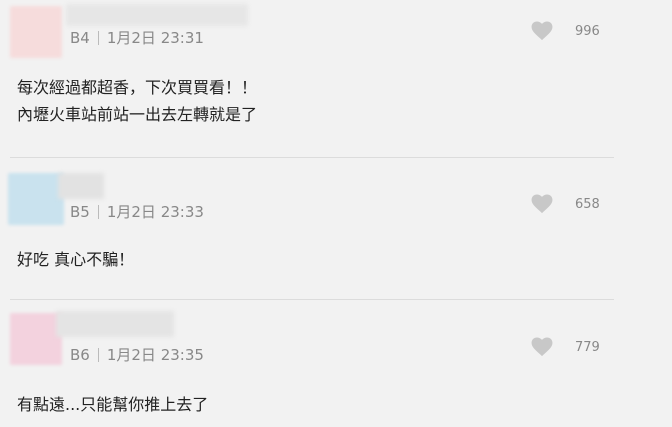 This screenshot has height=427, width=672. What do you see at coordinates (80, 211) in the screenshot?
I see `floor-number: B5` at bounding box center [80, 211].